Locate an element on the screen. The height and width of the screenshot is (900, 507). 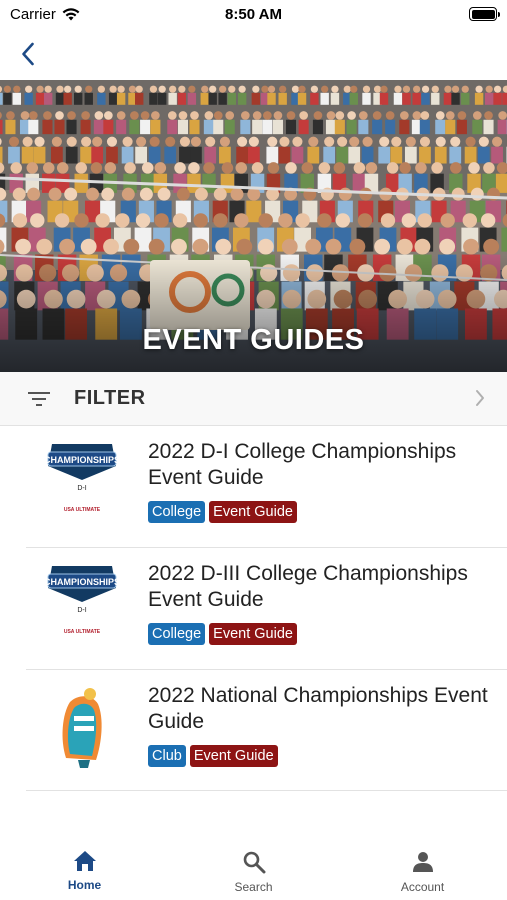
person-icon is located at coordinates (422, 862).